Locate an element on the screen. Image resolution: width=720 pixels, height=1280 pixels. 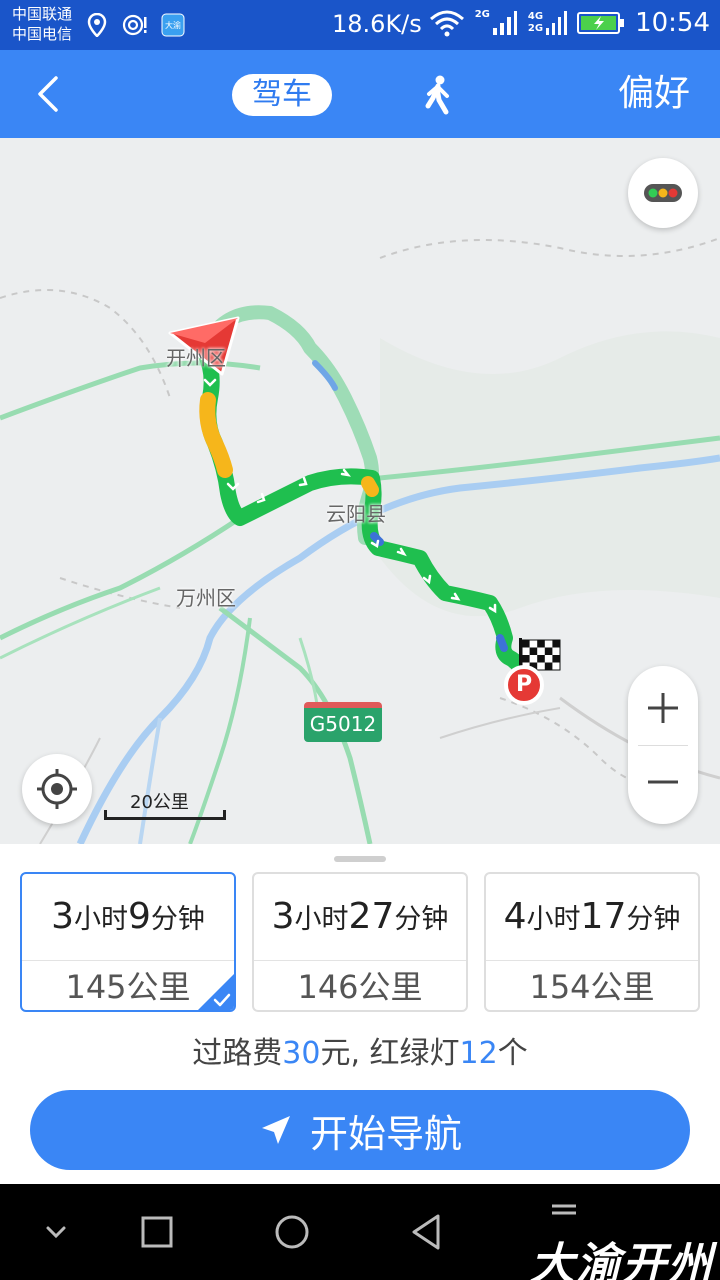
locate-button is located at coordinates (57, 789).